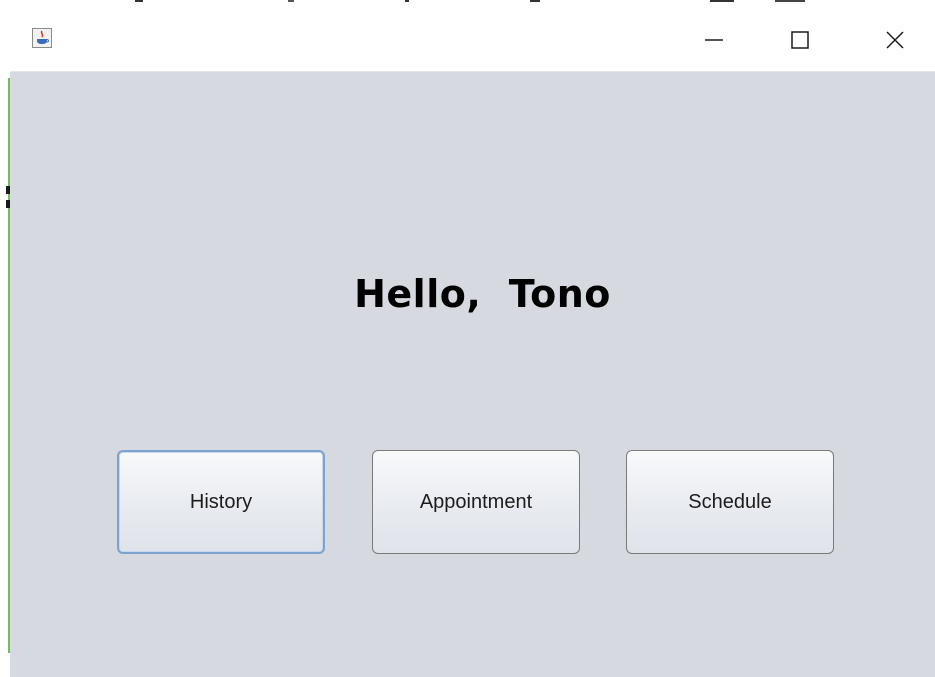 The image size is (935, 677). I want to click on greeting-label: Hello, Tono, so click(482, 294).